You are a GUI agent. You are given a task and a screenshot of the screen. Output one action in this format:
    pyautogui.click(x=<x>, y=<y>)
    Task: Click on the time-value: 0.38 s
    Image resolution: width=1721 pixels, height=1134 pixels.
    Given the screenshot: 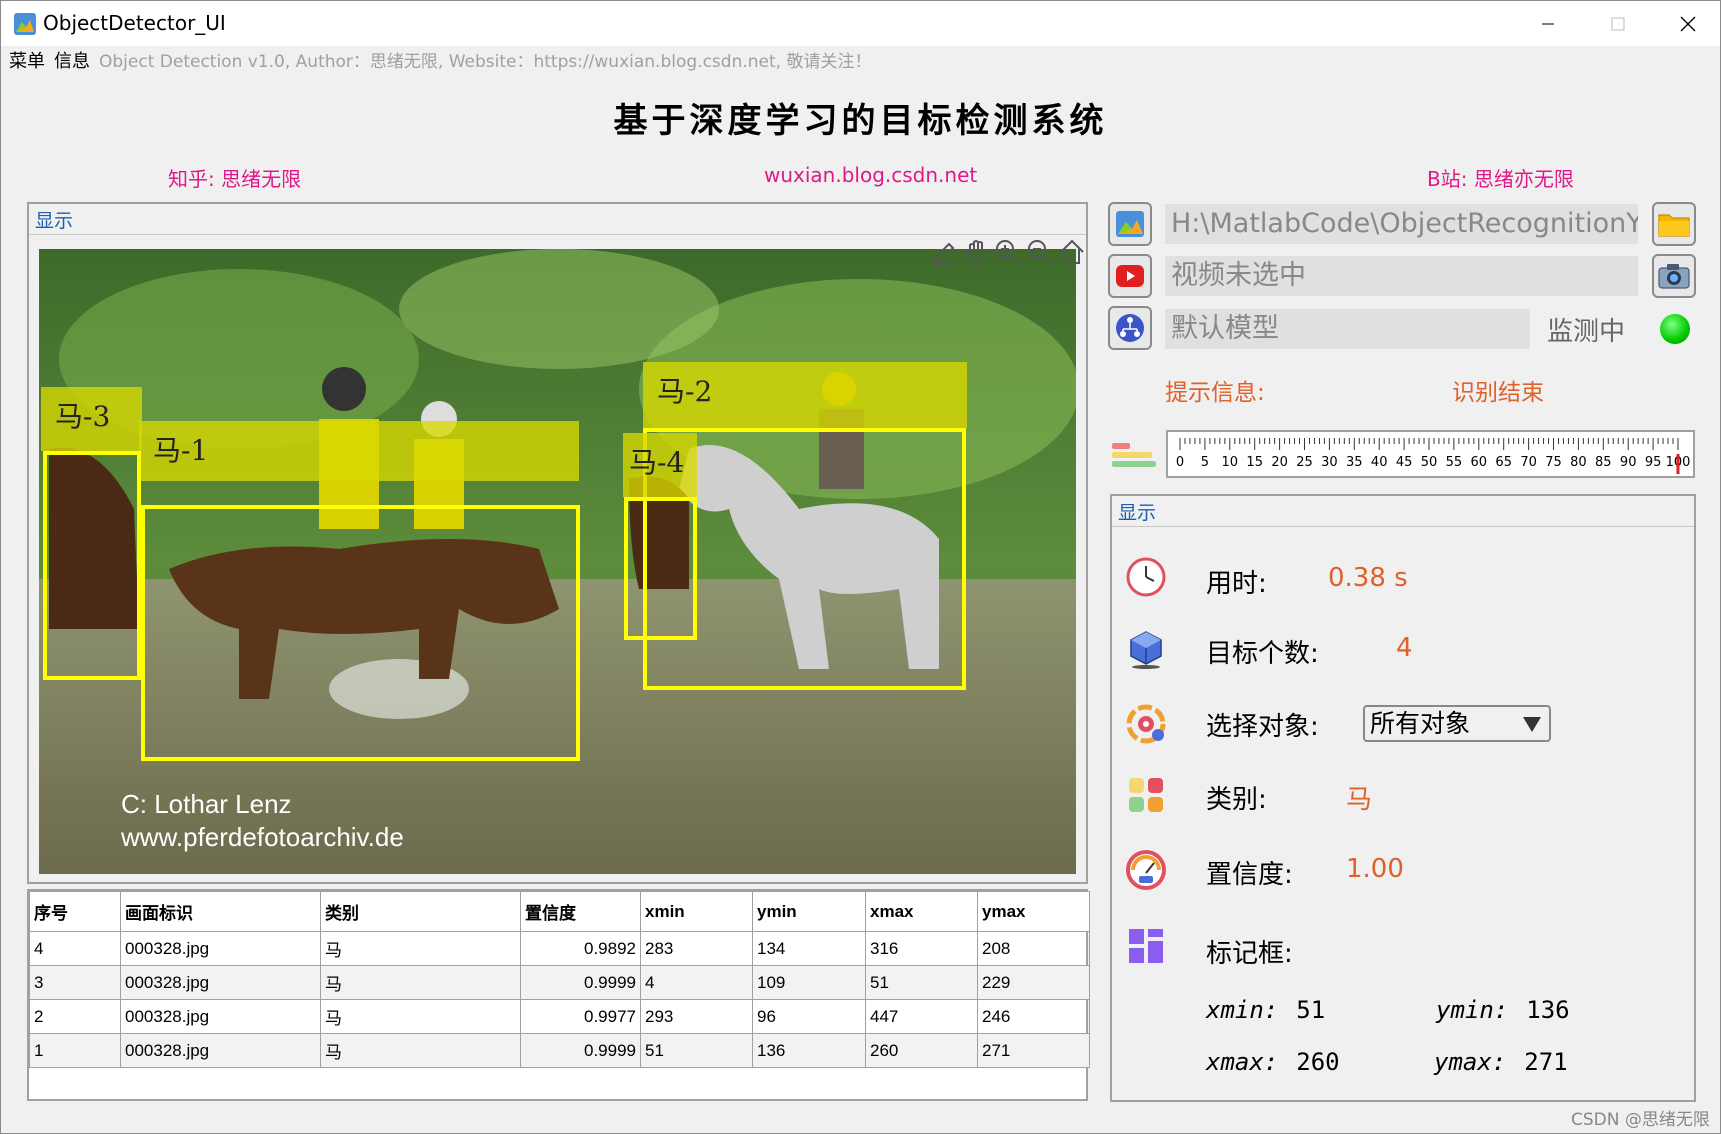 What is the action you would take?
    pyautogui.click(x=1368, y=578)
    